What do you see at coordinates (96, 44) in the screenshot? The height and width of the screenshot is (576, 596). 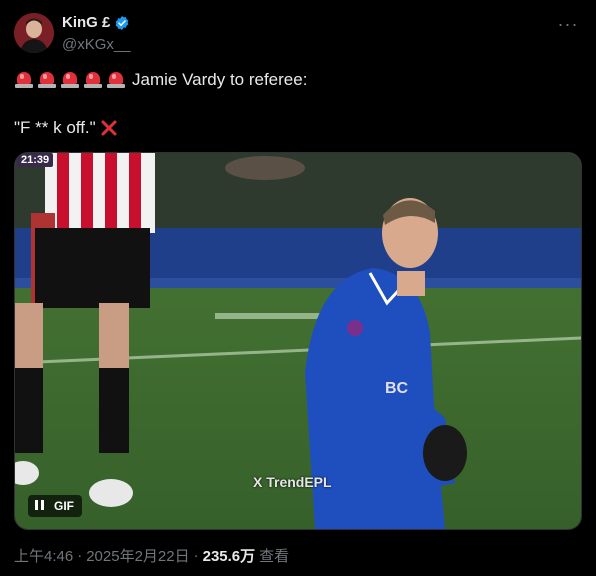 I see `author-handle: @xKGx__` at bounding box center [96, 44].